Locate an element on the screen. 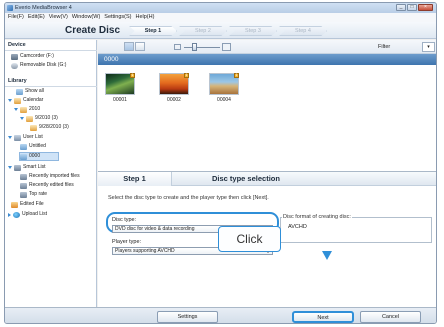 This screenshot has width=444, height=327. minimize-button: _ is located at coordinates (401, 7).